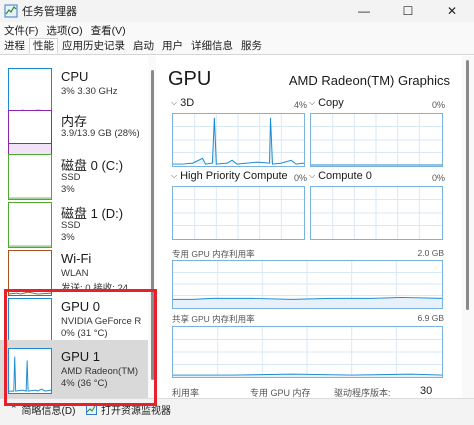 The height and width of the screenshot is (425, 474). Describe the element at coordinates (237, 11) in the screenshot. I see `title-bar: 任务管理器 — ☐ ✕` at that location.